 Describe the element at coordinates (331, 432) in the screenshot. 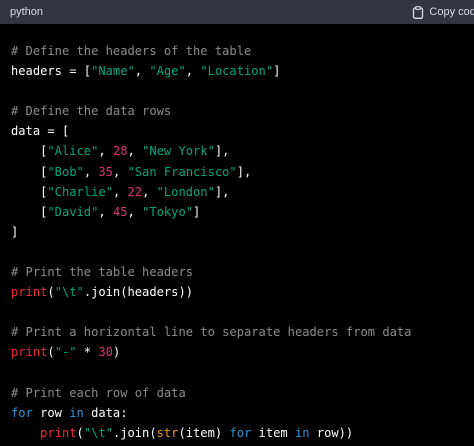

I see `code-text: row))` at that location.